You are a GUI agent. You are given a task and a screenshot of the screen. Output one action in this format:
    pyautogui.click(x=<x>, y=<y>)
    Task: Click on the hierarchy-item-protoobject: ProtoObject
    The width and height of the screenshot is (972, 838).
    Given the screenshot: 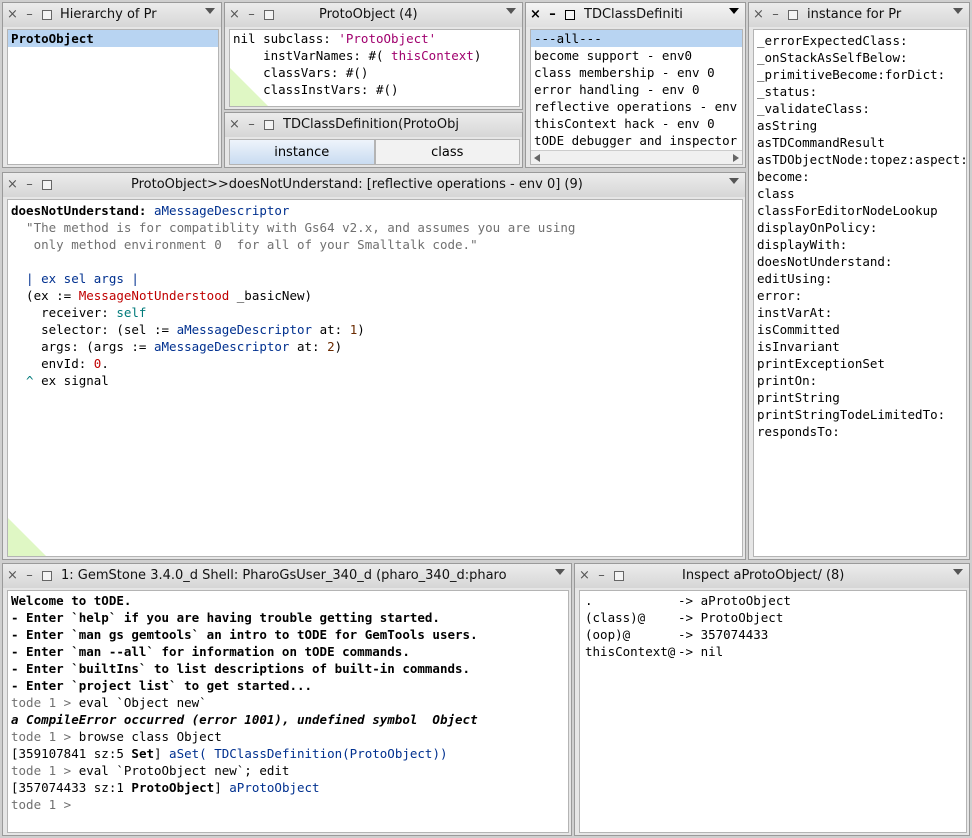 What is the action you would take?
    pyautogui.click(x=113, y=38)
    